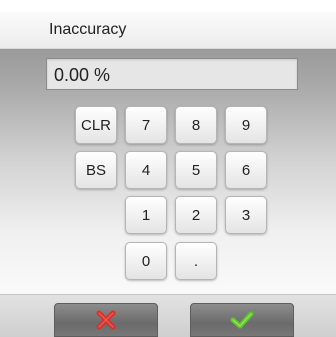  I want to click on footer-bar, so click(168, 315).